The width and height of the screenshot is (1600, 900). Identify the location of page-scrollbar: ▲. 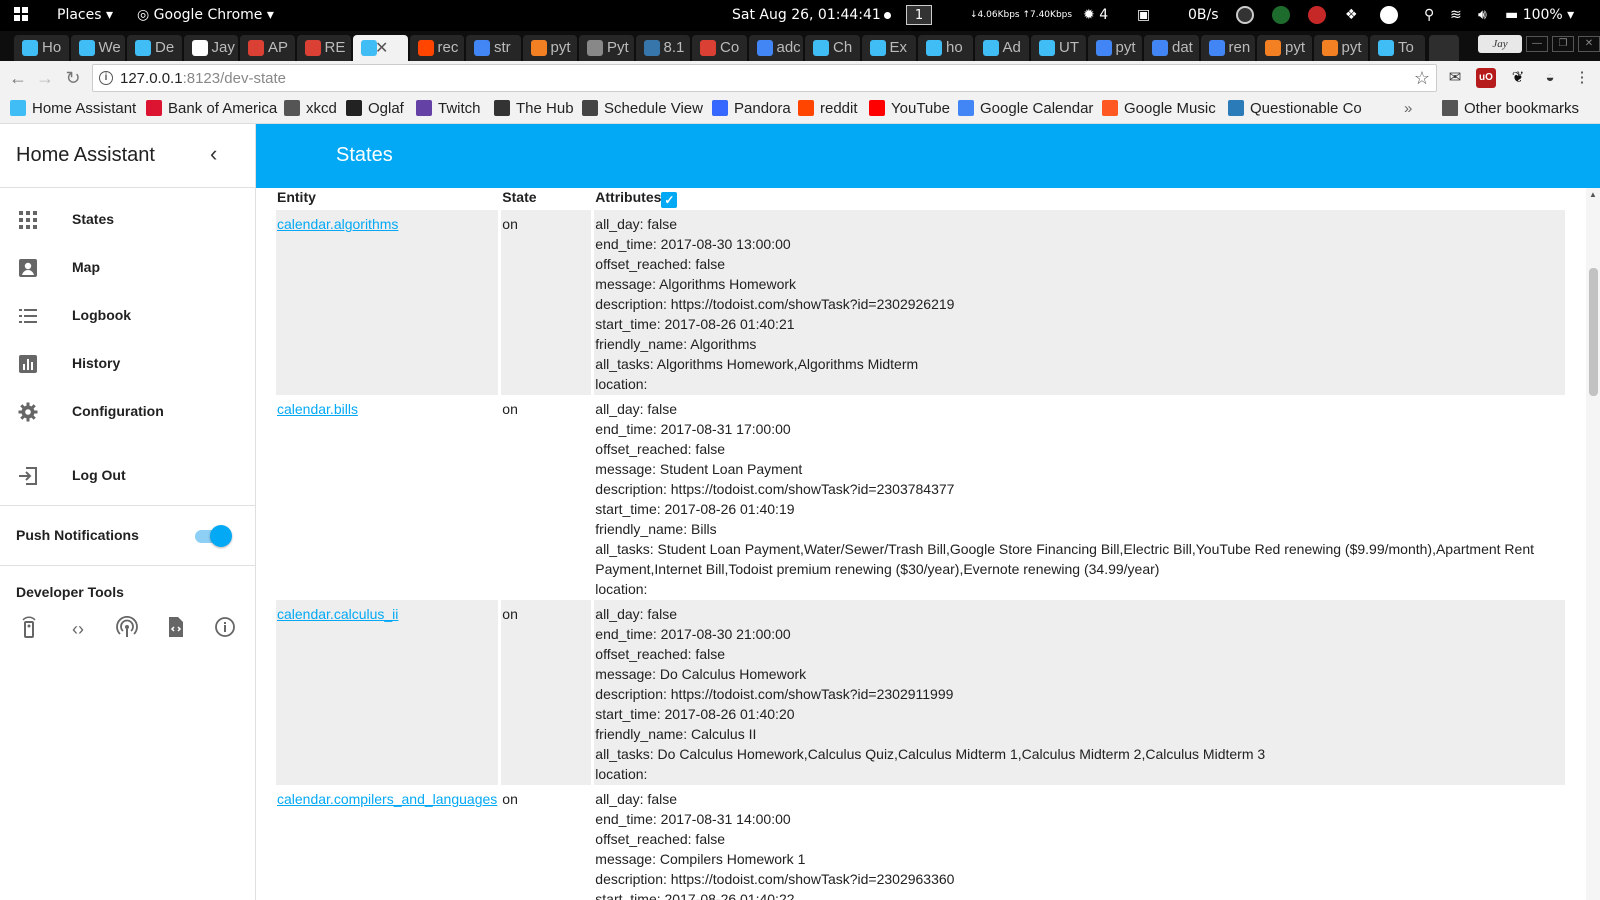
(1593, 544).